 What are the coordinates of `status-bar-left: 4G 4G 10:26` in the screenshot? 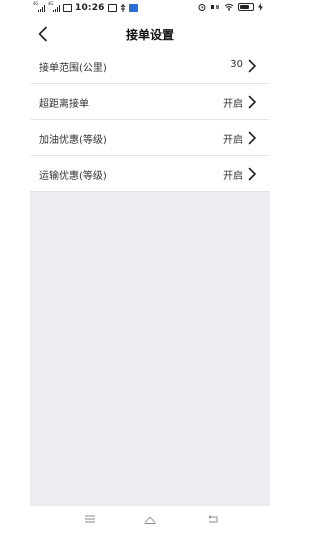 It's located at (85, 7).